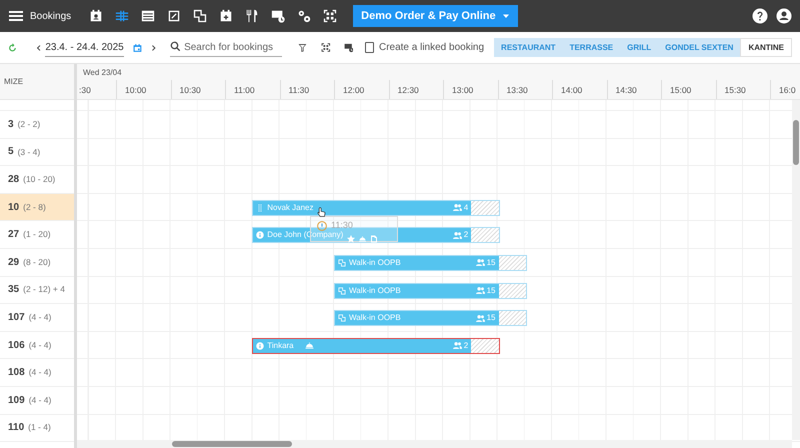 This screenshot has height=448, width=800. Describe the element at coordinates (766, 47) in the screenshot. I see `area-tab: KANTINE` at that location.